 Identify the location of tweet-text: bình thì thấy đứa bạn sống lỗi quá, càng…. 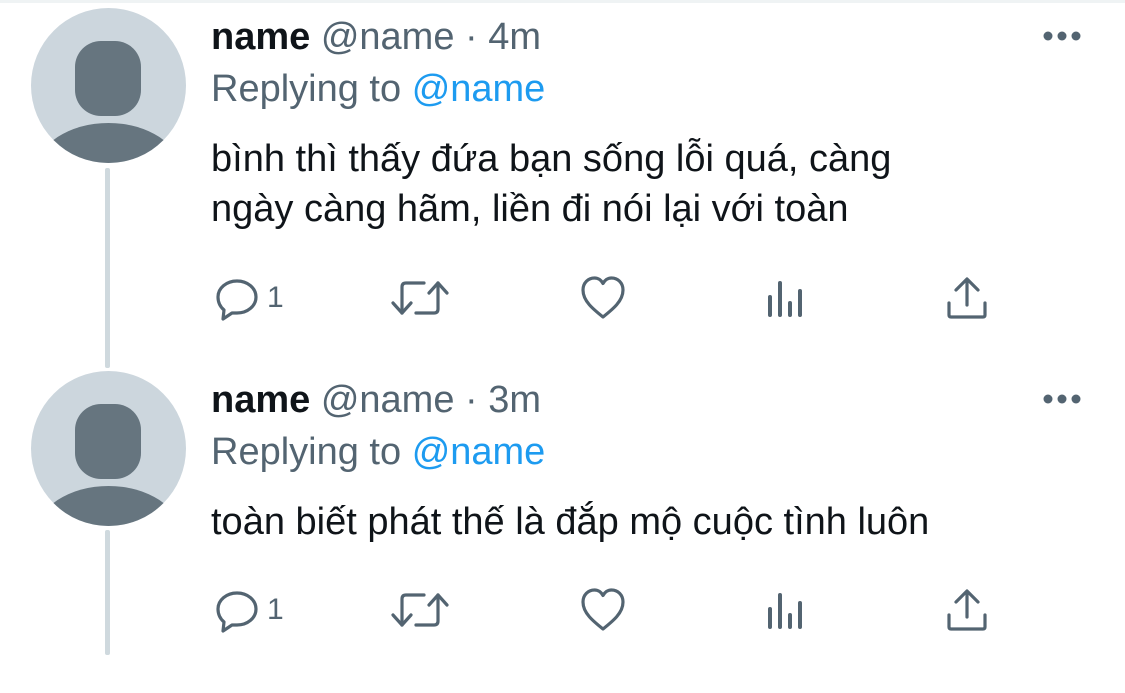
(641, 184).